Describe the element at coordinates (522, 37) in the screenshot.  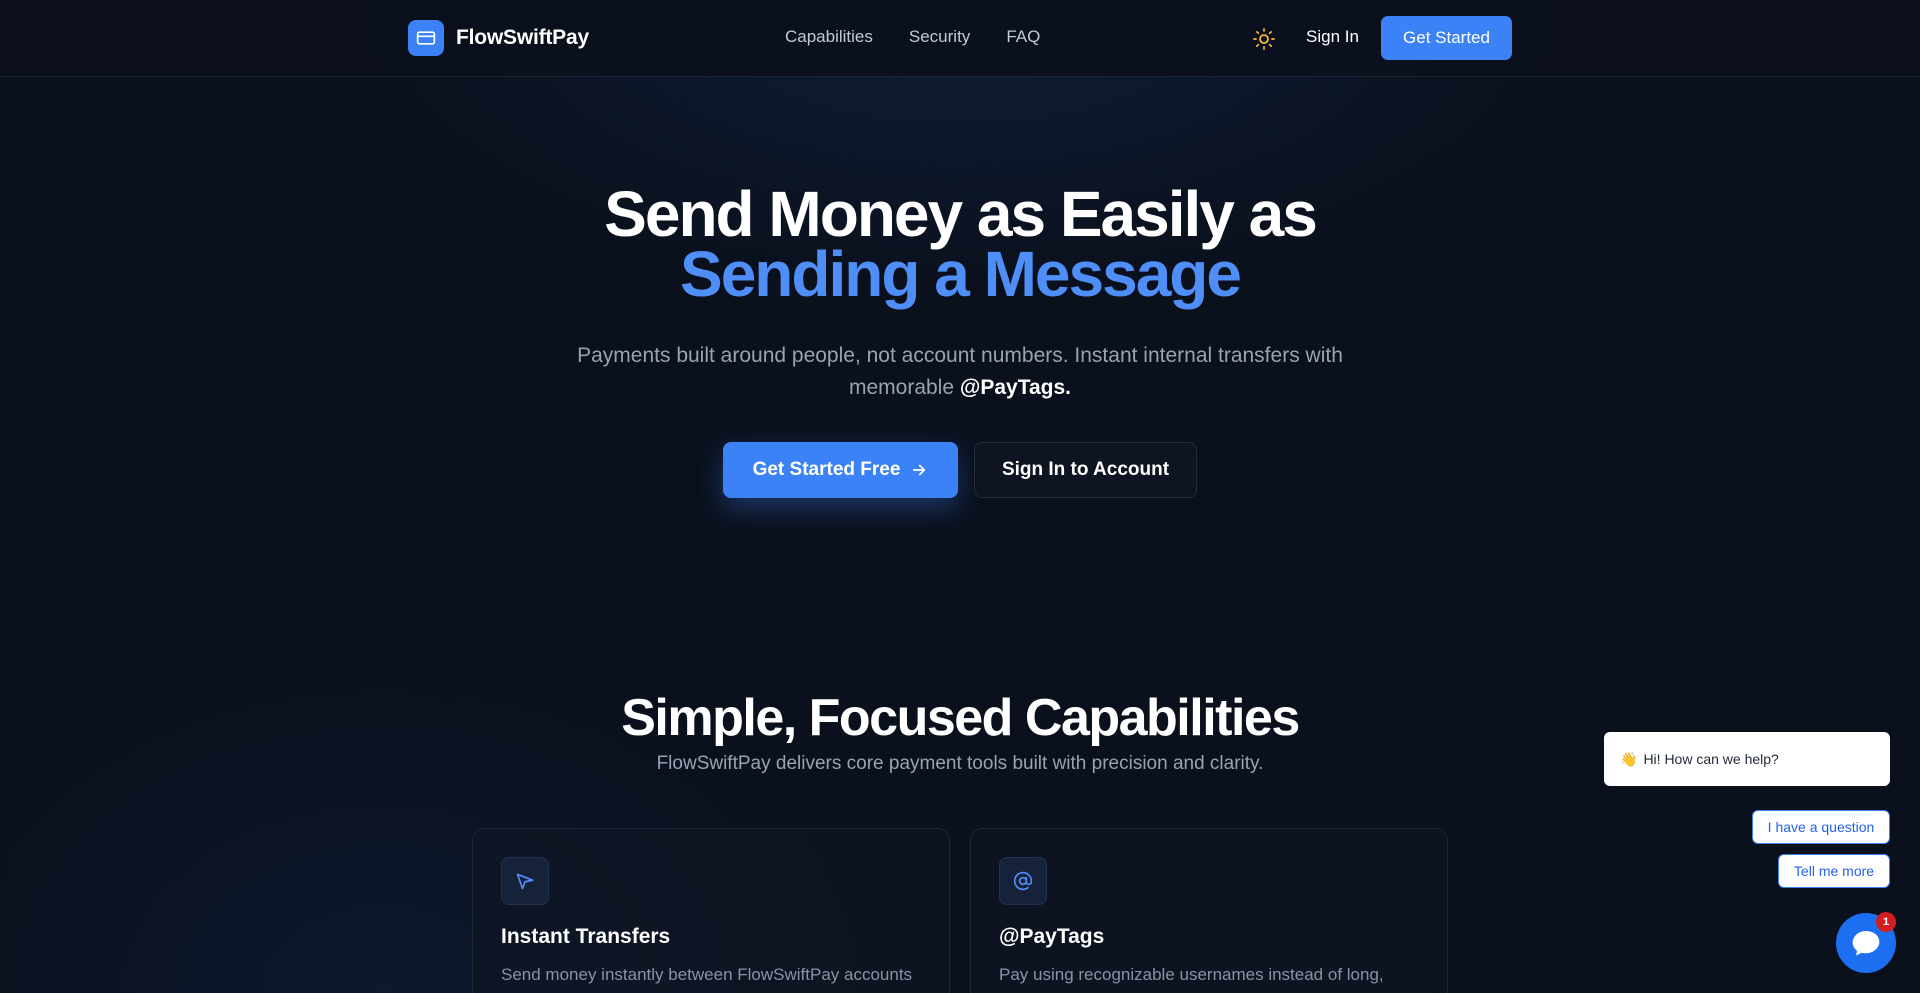
I see `brand-name: FlowSwiftPay` at that location.